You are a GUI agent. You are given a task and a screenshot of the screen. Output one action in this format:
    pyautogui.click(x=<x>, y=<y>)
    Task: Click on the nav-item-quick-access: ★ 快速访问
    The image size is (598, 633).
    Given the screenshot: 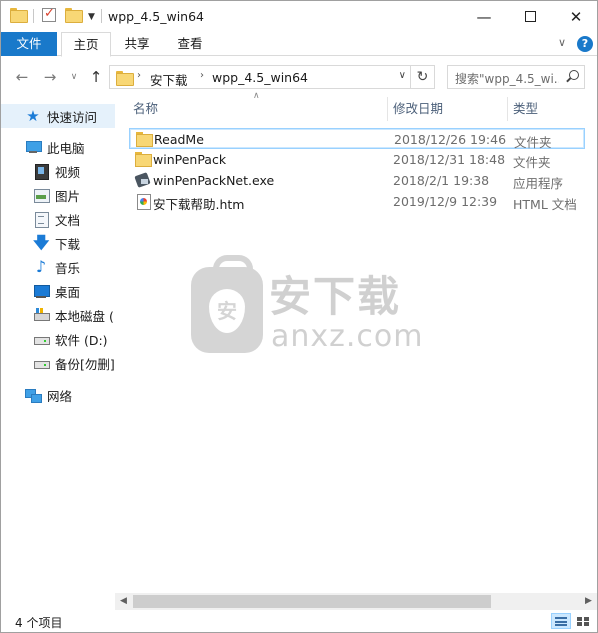 What is the action you would take?
    pyautogui.click(x=58, y=116)
    